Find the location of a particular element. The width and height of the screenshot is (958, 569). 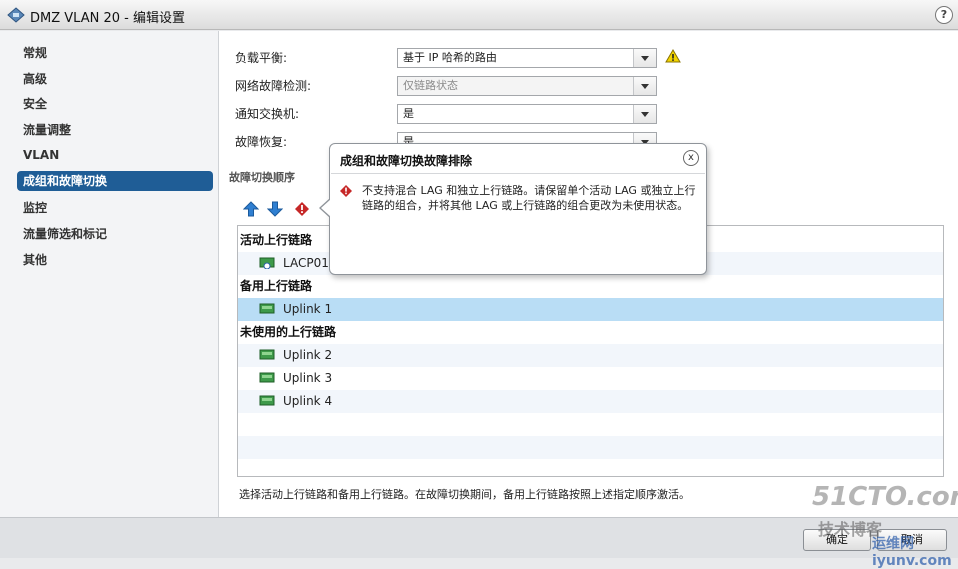

load-balancing-value: 基于 IP 哈希的路由 is located at coordinates (450, 57).